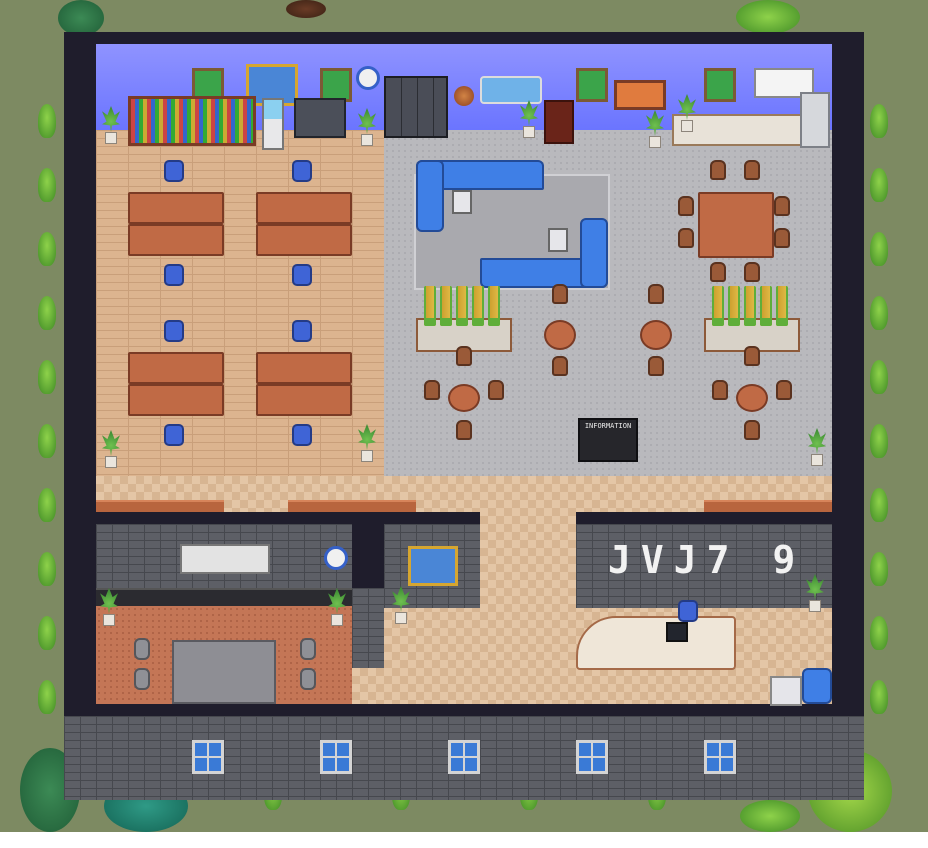 The width and height of the screenshot is (928, 848). I want to click on bookshelf, so click(192, 121).